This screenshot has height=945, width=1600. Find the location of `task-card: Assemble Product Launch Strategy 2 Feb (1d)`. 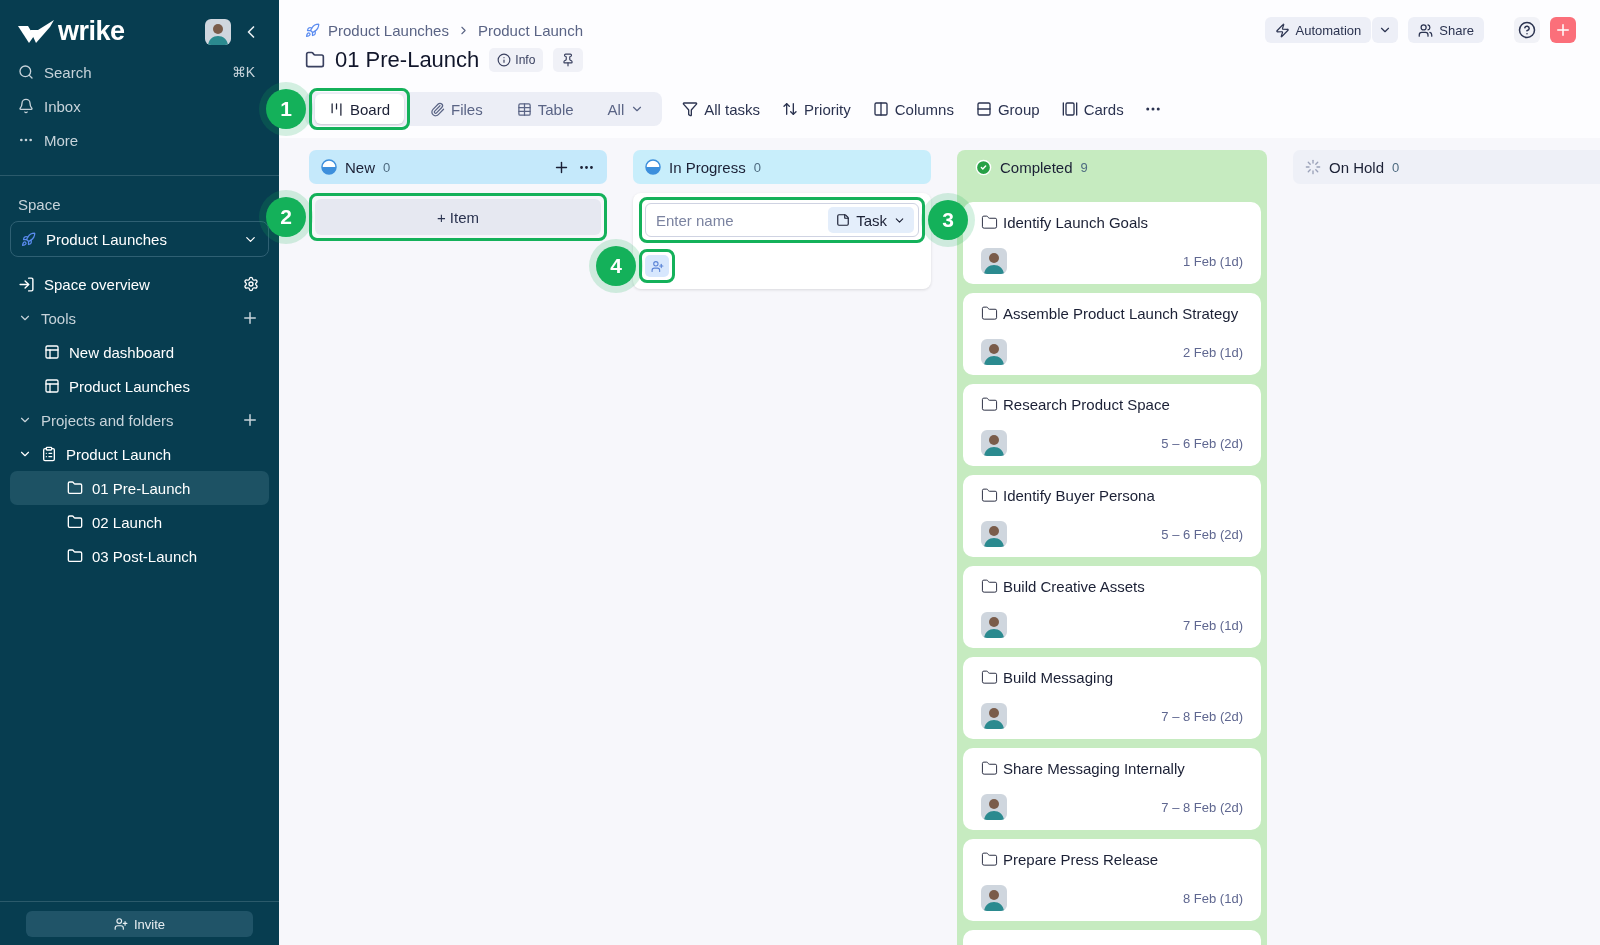

task-card: Assemble Product Launch Strategy 2 Feb (1d) is located at coordinates (1112, 334).